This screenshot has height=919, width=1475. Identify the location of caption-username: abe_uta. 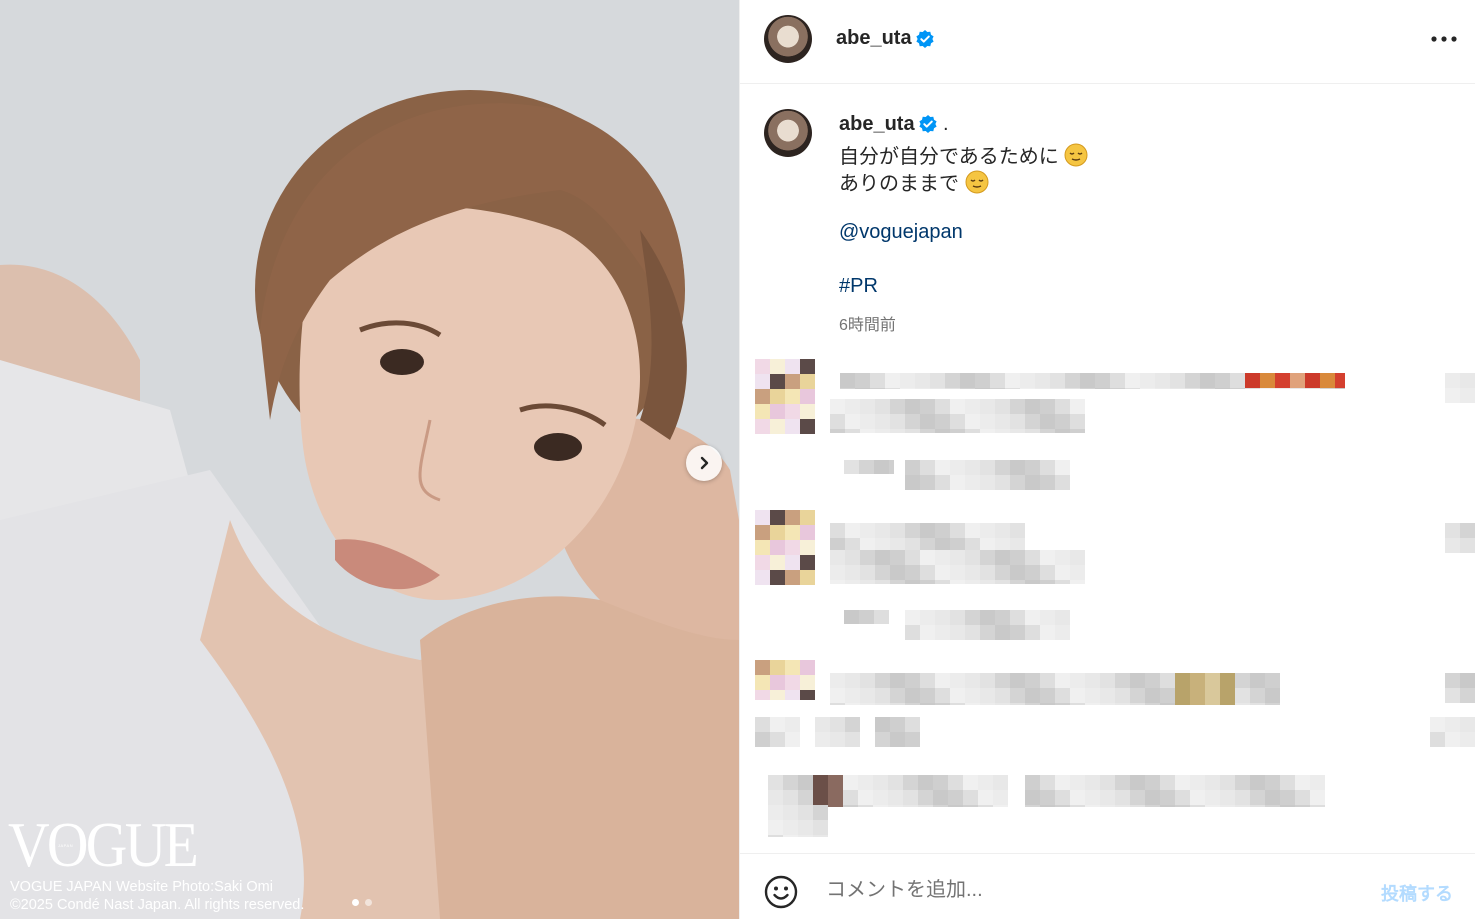
(877, 124).